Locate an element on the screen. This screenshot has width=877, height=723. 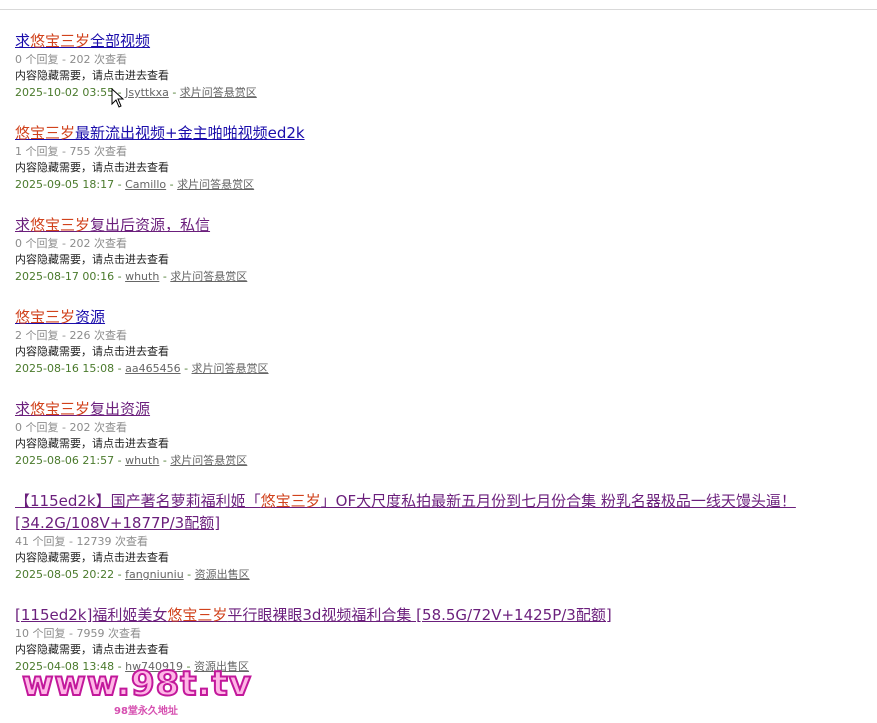
result-stats: 2 个回复 - 226 次查看 is located at coordinates (71, 335).